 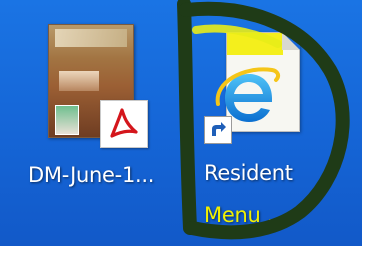 I want to click on cover-title-band, so click(x=91, y=38).